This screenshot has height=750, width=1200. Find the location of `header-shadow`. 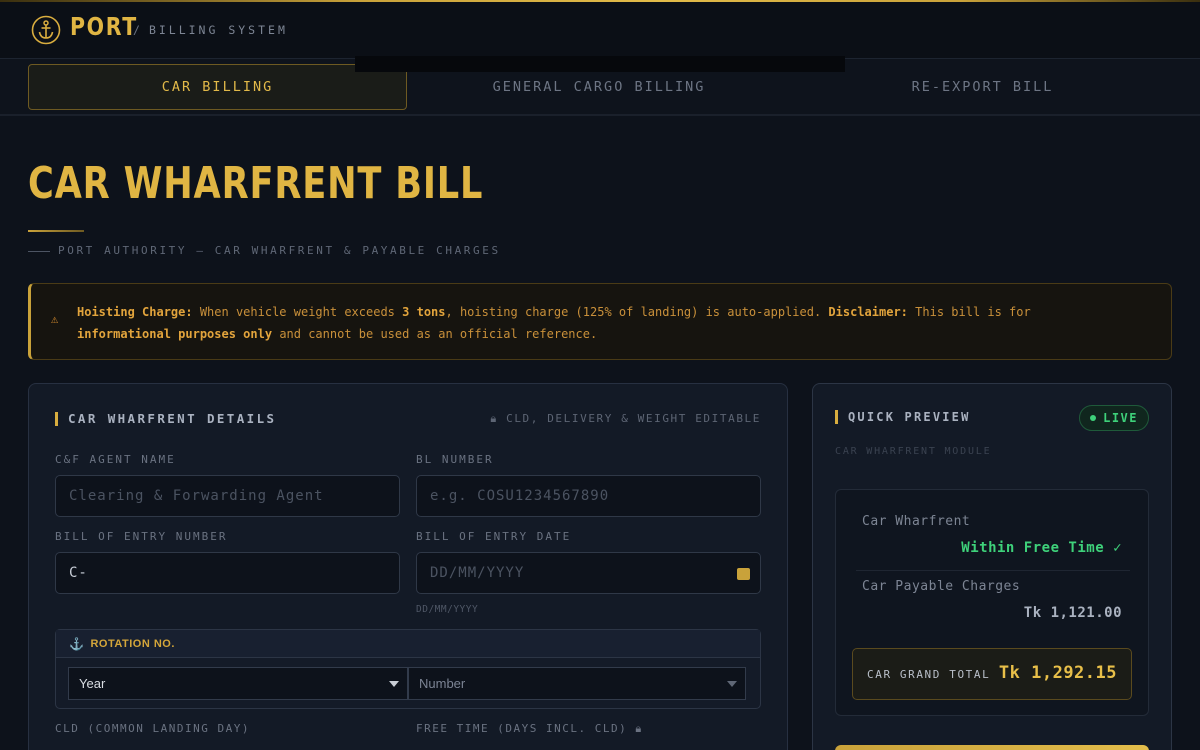

header-shadow is located at coordinates (600, 64).